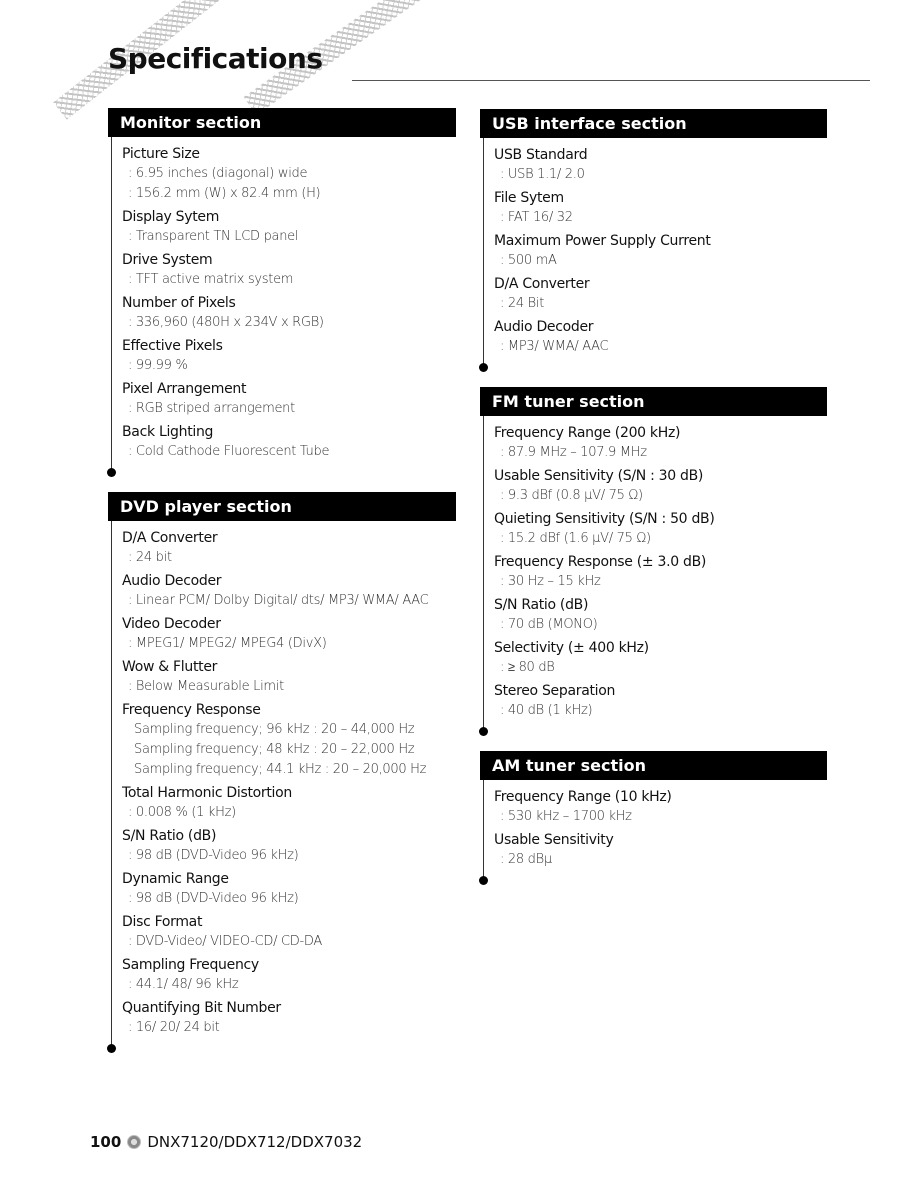 This screenshot has height=1188, width=918. I want to click on spec-item: Selectivity (± 400 kHz) : ≥ 80 dB, so click(660, 658).